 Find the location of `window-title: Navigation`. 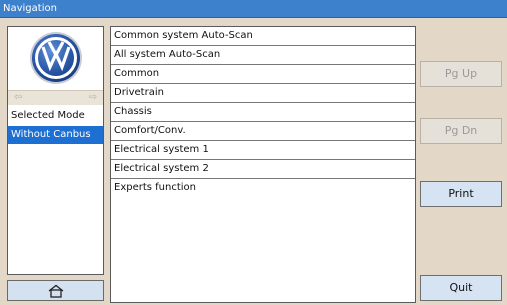

window-title: Navigation is located at coordinates (30, 8).